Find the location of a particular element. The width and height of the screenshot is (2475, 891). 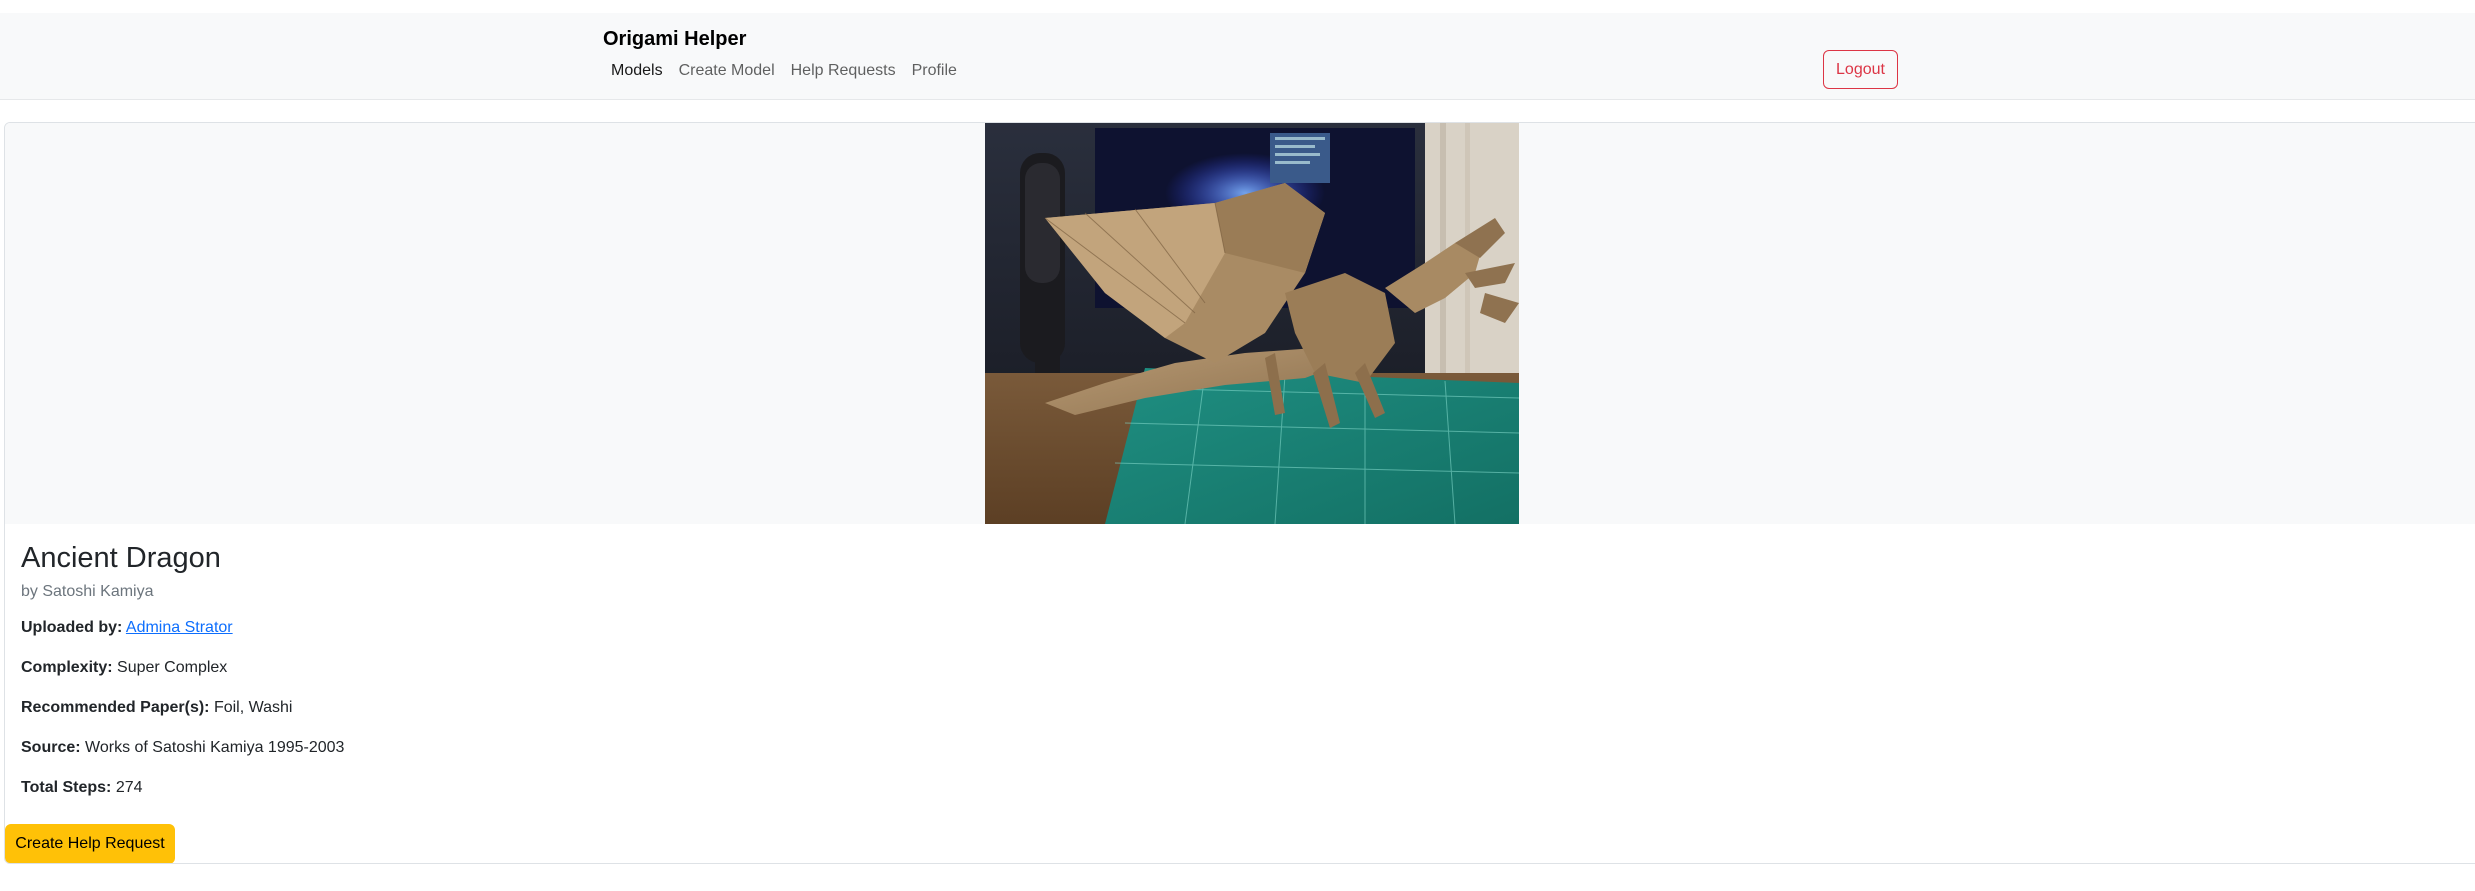

paper-label: Recommended Paper(s): is located at coordinates (115, 707).